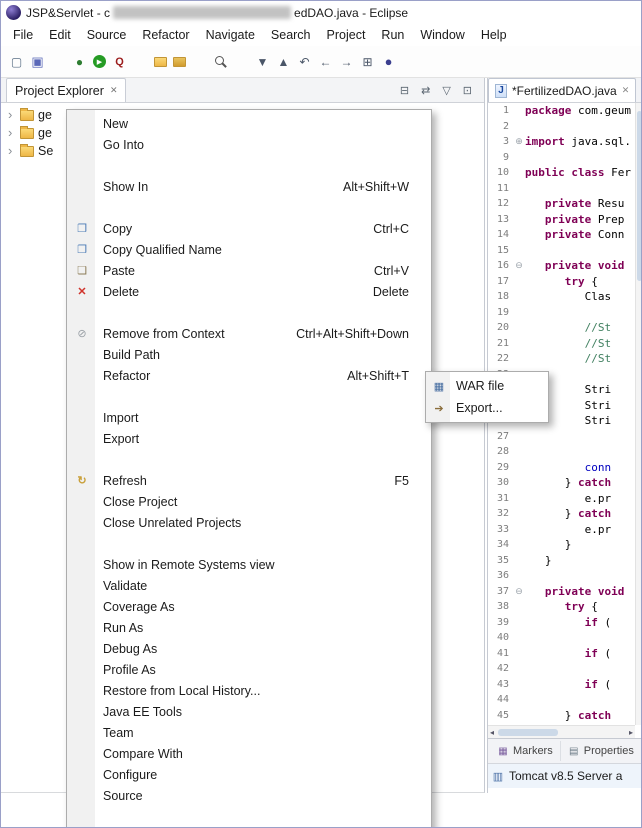 The width and height of the screenshot is (642, 828). Describe the element at coordinates (519, 141) in the screenshot. I see `fold-marker-icon: ⊕` at that location.